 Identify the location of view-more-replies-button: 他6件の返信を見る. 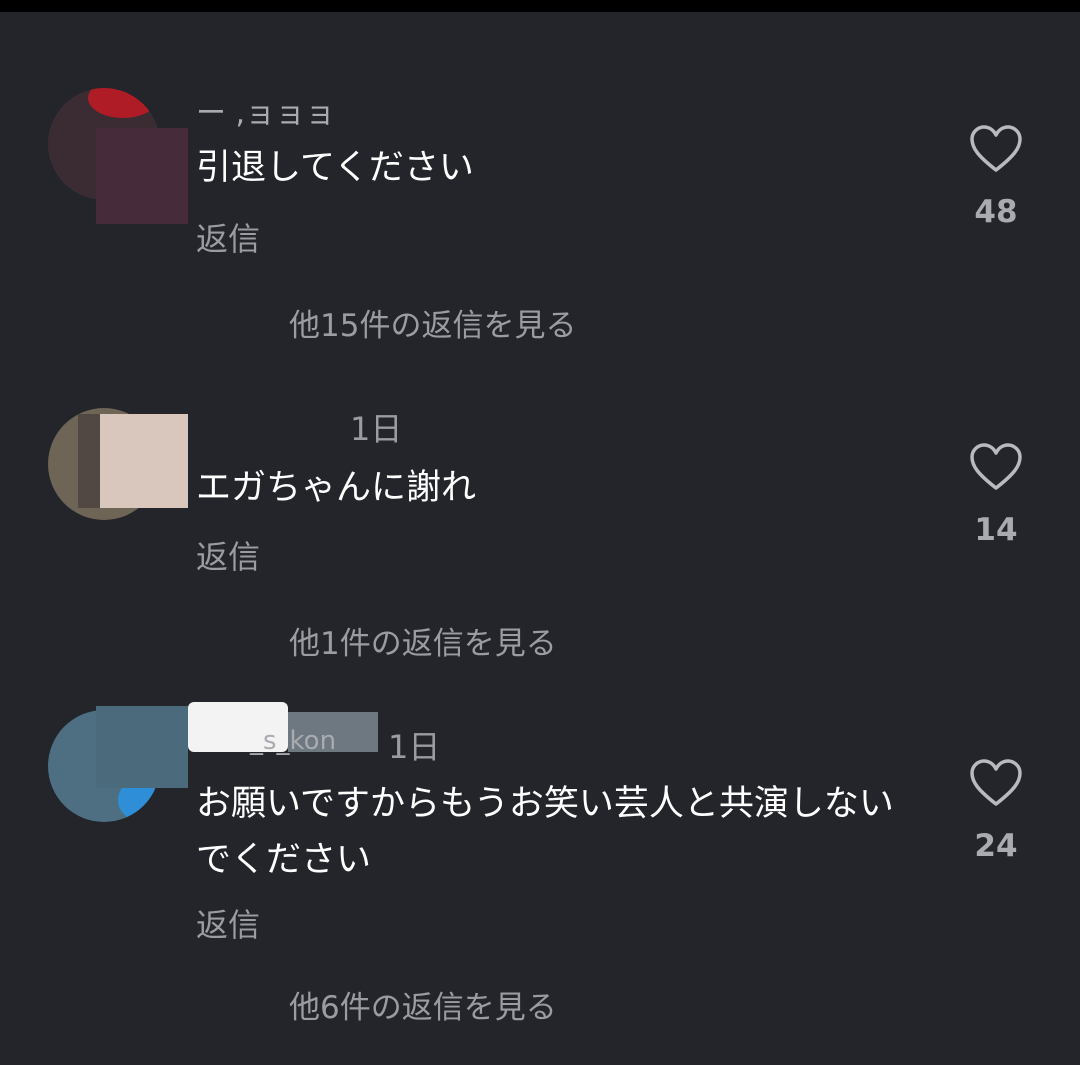
(423, 1004).